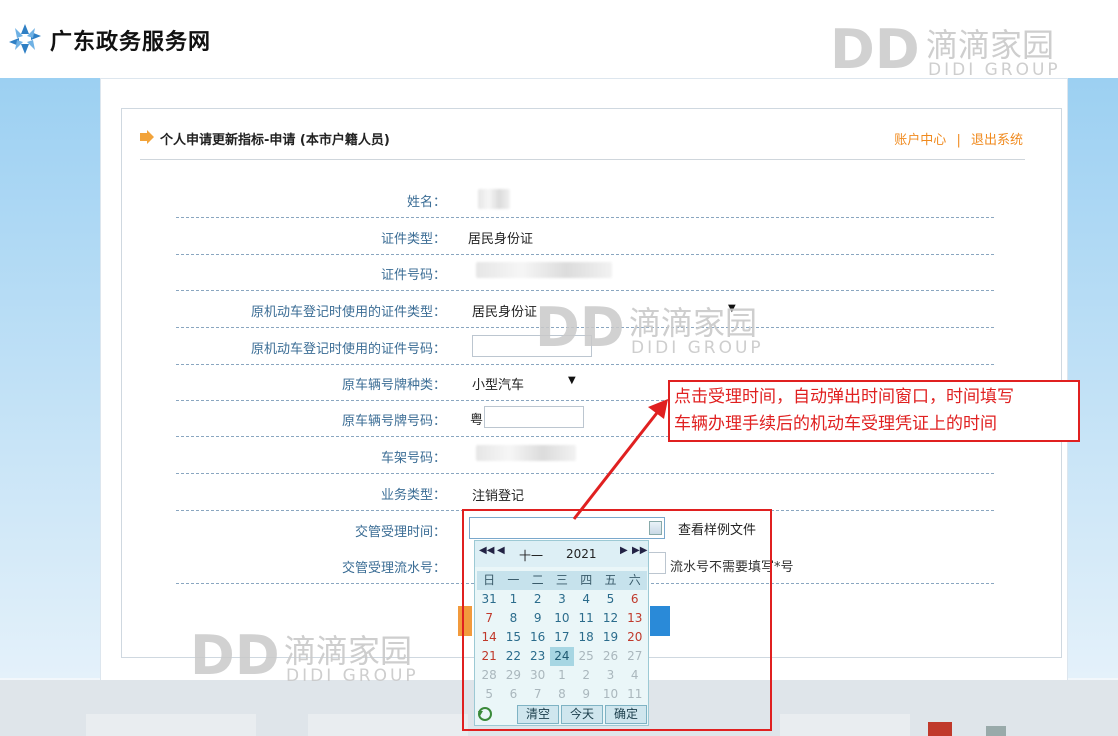 This screenshot has height=736, width=1118. What do you see at coordinates (620, 459) in the screenshot?
I see `annotation-arrow-icon` at bounding box center [620, 459].